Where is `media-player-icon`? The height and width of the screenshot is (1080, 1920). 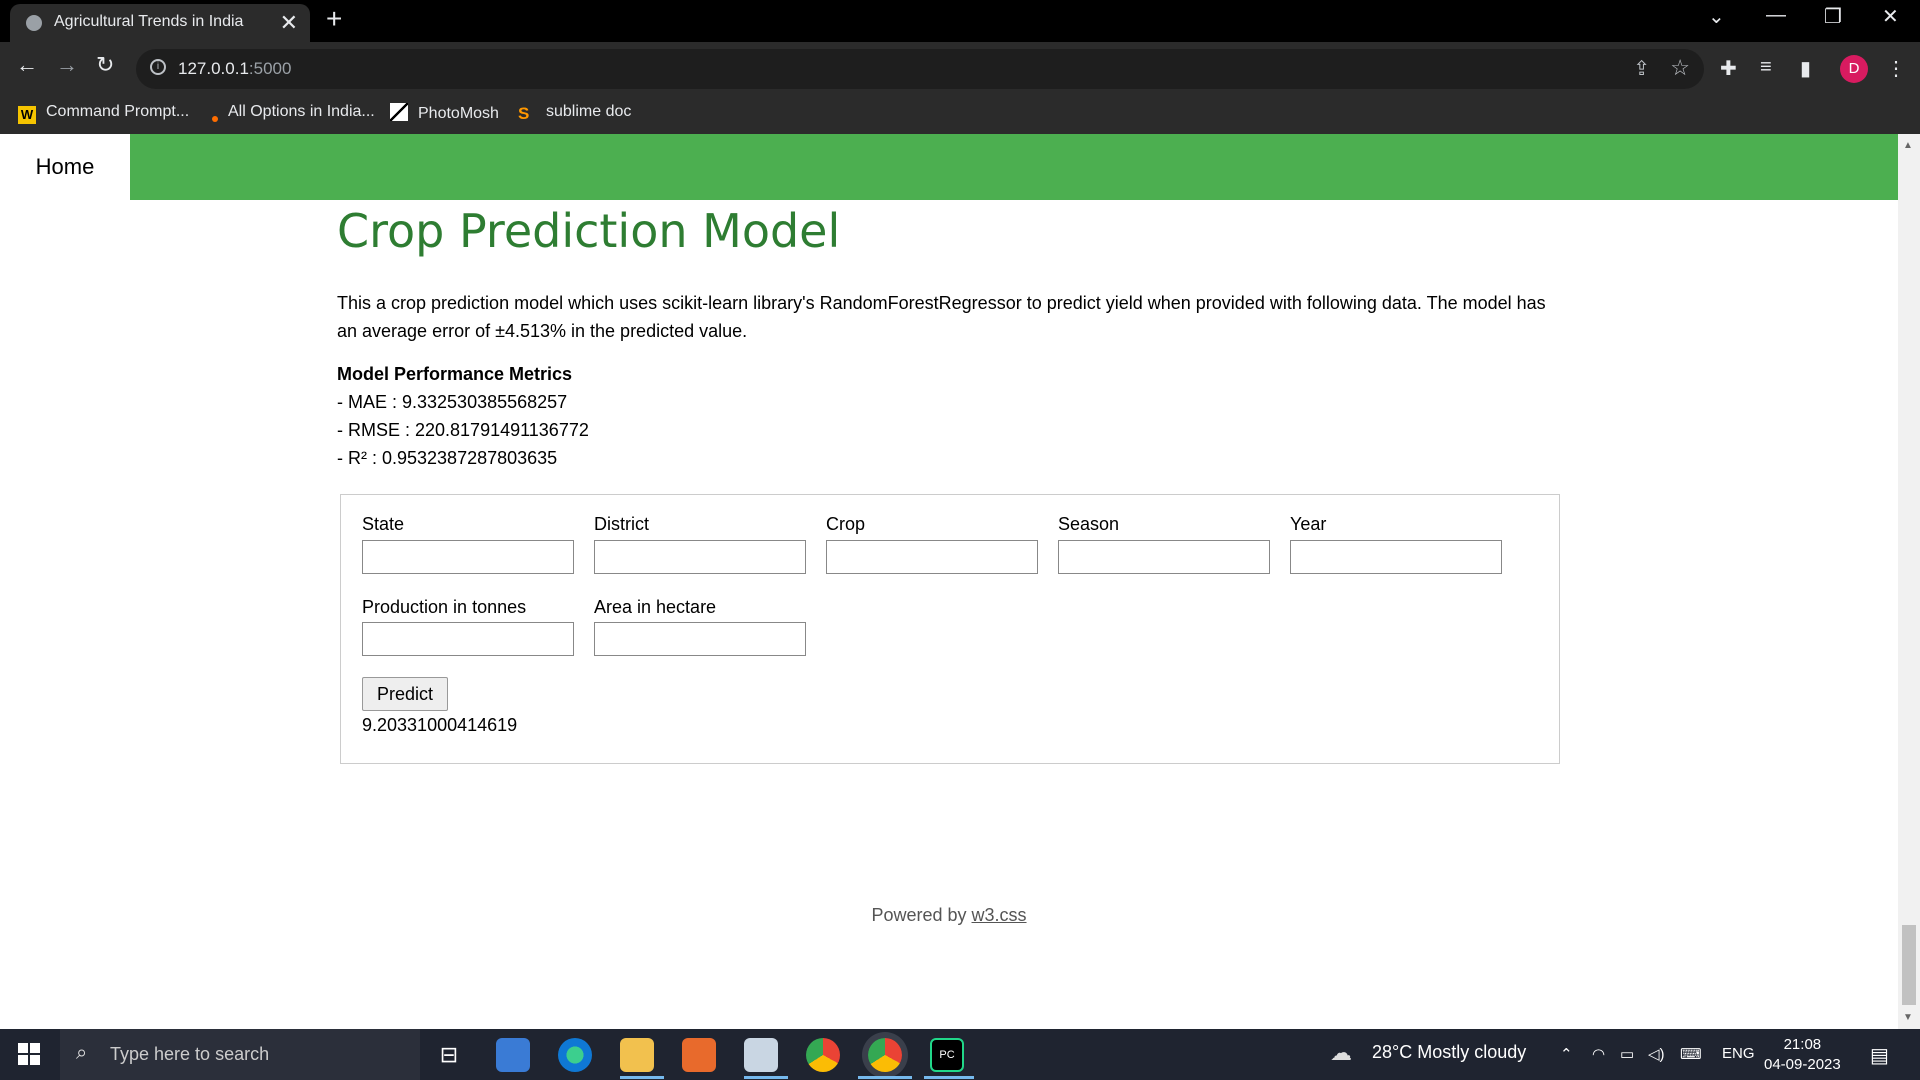 media-player-icon is located at coordinates (699, 1055).